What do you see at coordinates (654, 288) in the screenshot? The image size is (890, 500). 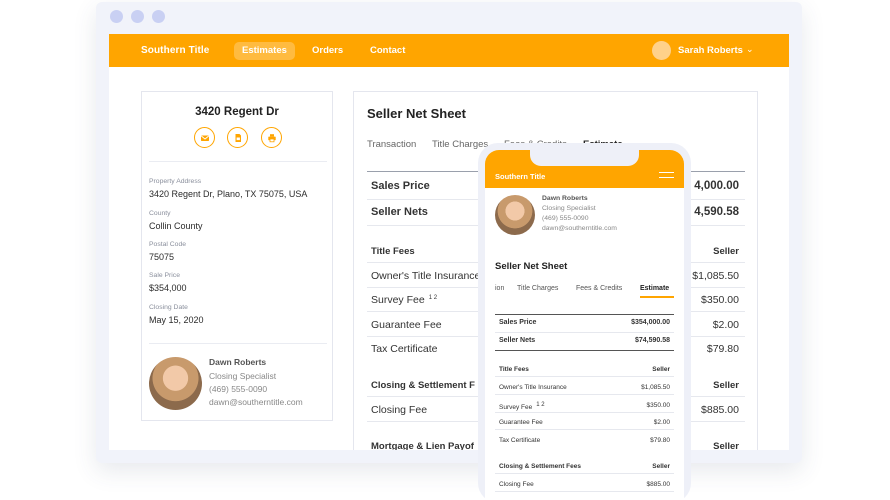 I see `tab-estimate: Estimate` at bounding box center [654, 288].